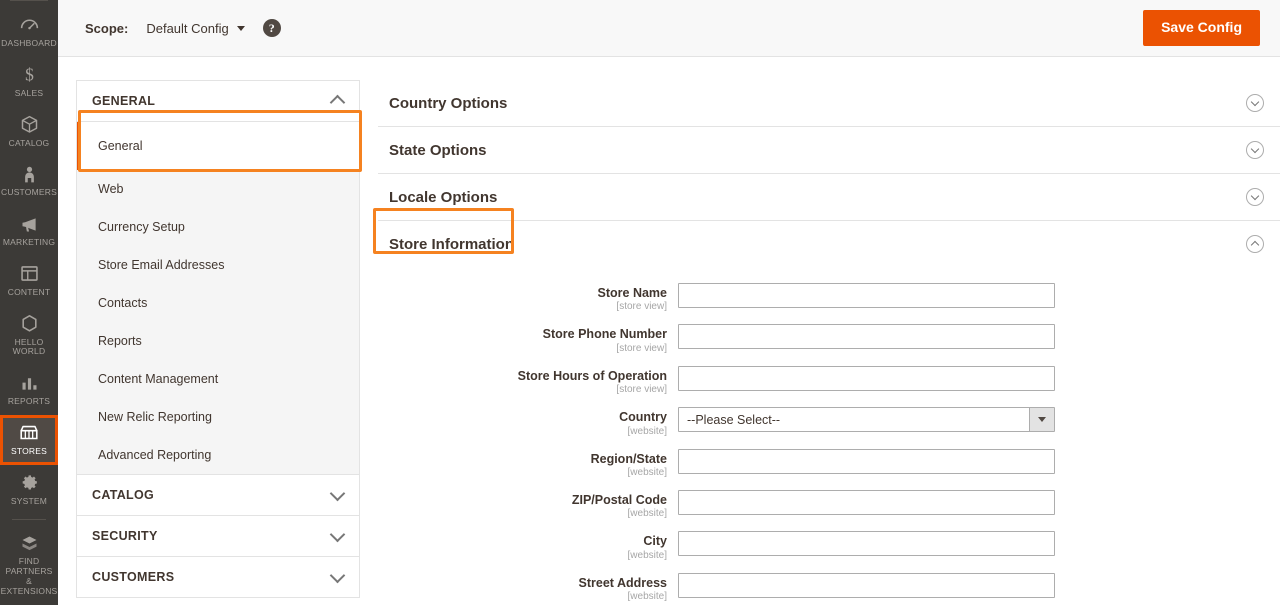 The height and width of the screenshot is (605, 1280). Describe the element at coordinates (29, 242) in the screenshot. I see `sidebar-item-label: MARKETING` at that location.